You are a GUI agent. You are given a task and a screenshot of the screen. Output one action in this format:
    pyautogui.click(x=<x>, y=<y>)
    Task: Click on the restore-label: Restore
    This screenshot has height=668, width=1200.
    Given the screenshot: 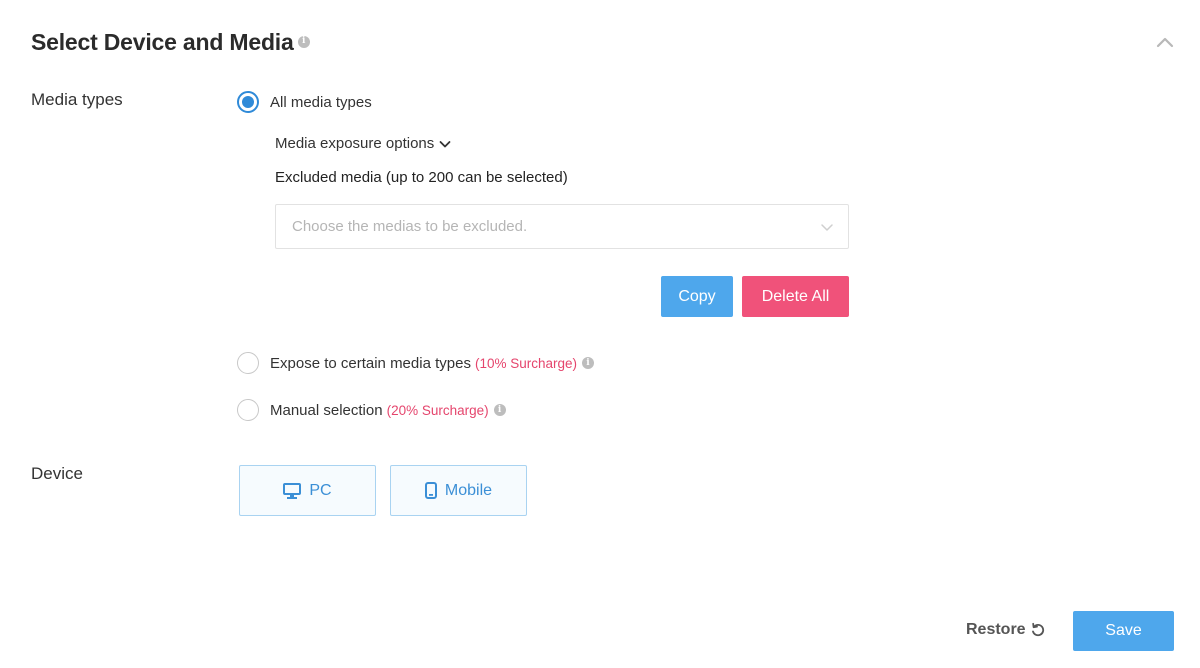 What is the action you would take?
    pyautogui.click(x=996, y=629)
    